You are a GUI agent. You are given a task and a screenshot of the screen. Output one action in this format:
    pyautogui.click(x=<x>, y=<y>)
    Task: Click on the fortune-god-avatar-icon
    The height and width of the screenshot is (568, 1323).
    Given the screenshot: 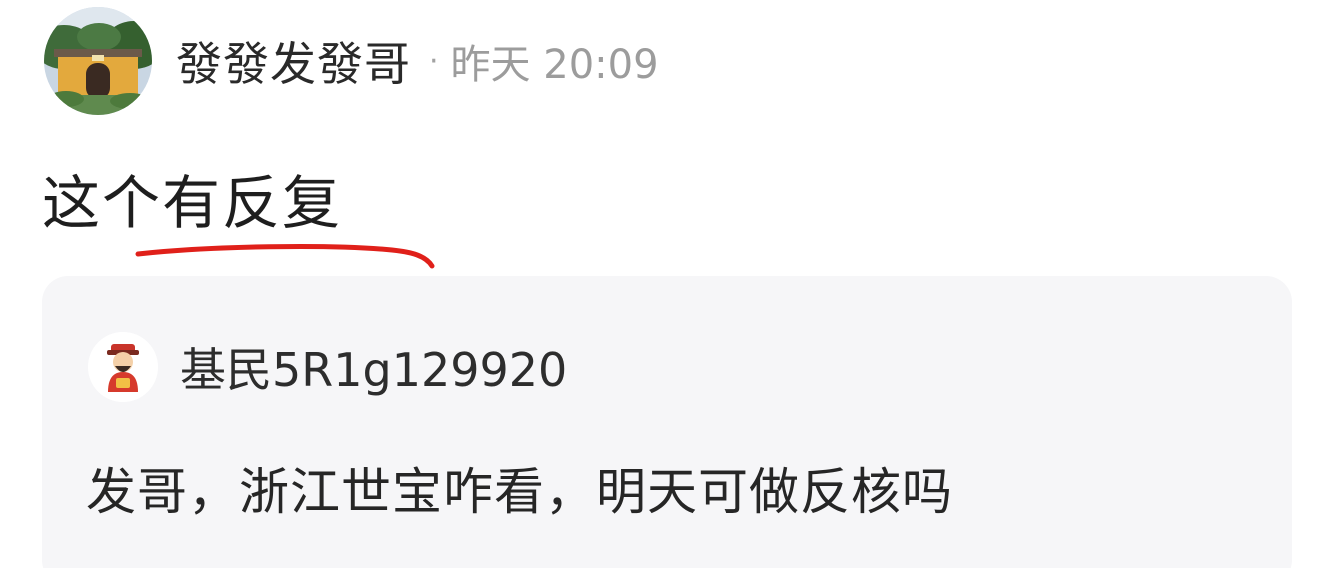 What is the action you would take?
    pyautogui.click(x=123, y=367)
    